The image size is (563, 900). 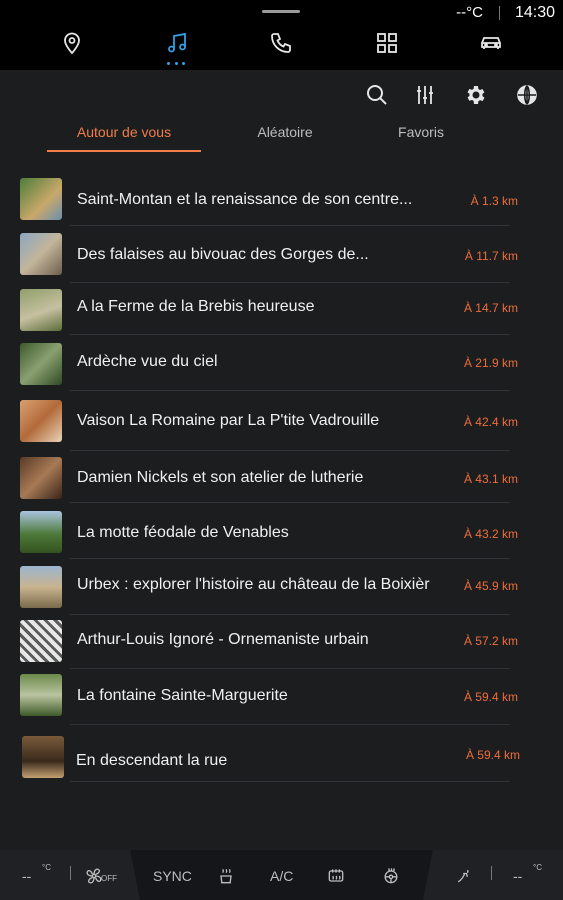 I want to click on settings-button, so click(x=475, y=95).